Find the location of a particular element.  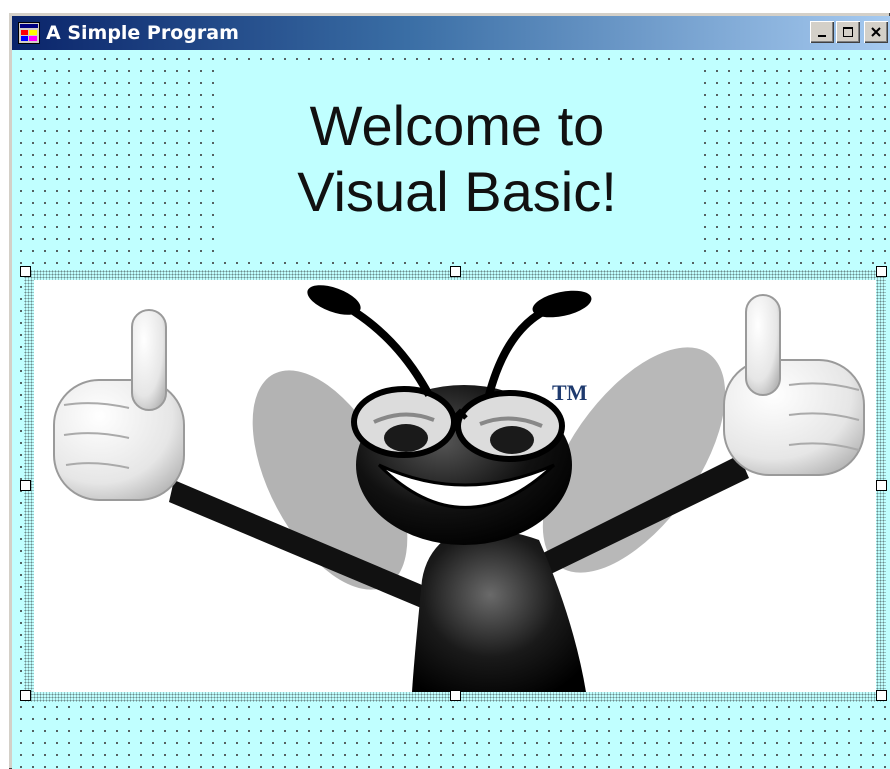

left-thumbs-up-glove is located at coordinates (119, 405).